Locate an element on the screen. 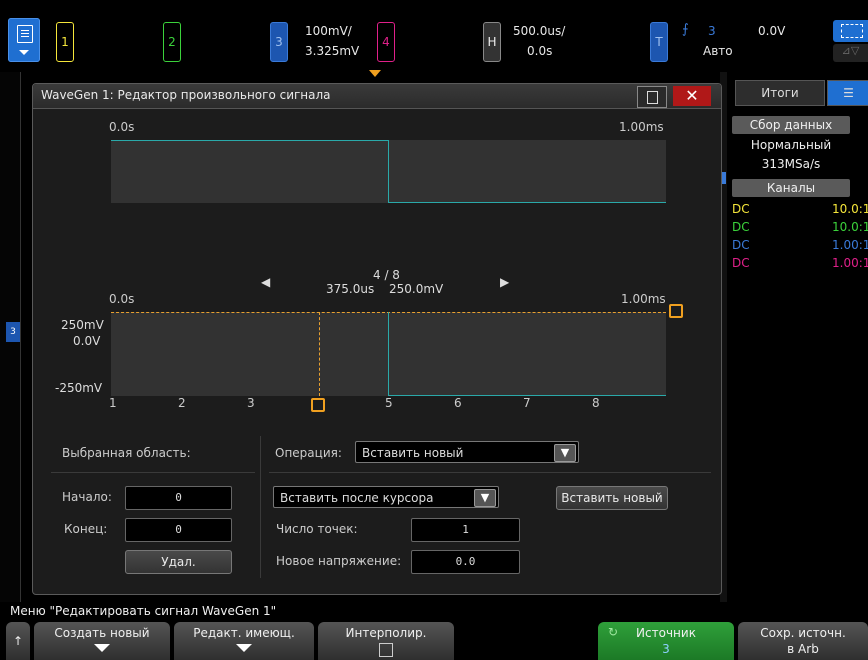 The height and width of the screenshot is (660, 868). dialog-menu-button is located at coordinates (652, 97).